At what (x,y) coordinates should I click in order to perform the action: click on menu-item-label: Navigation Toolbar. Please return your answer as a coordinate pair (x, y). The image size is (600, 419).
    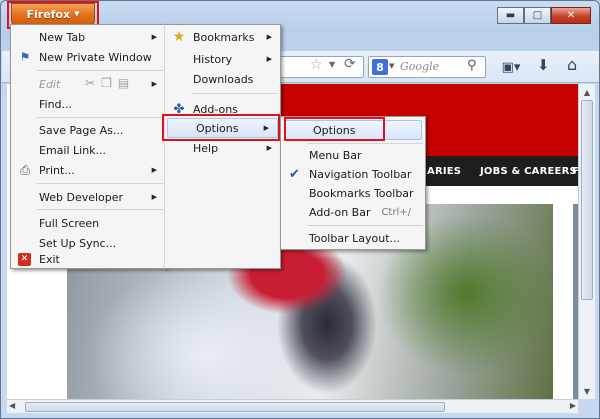
    Looking at the image, I should click on (360, 174).